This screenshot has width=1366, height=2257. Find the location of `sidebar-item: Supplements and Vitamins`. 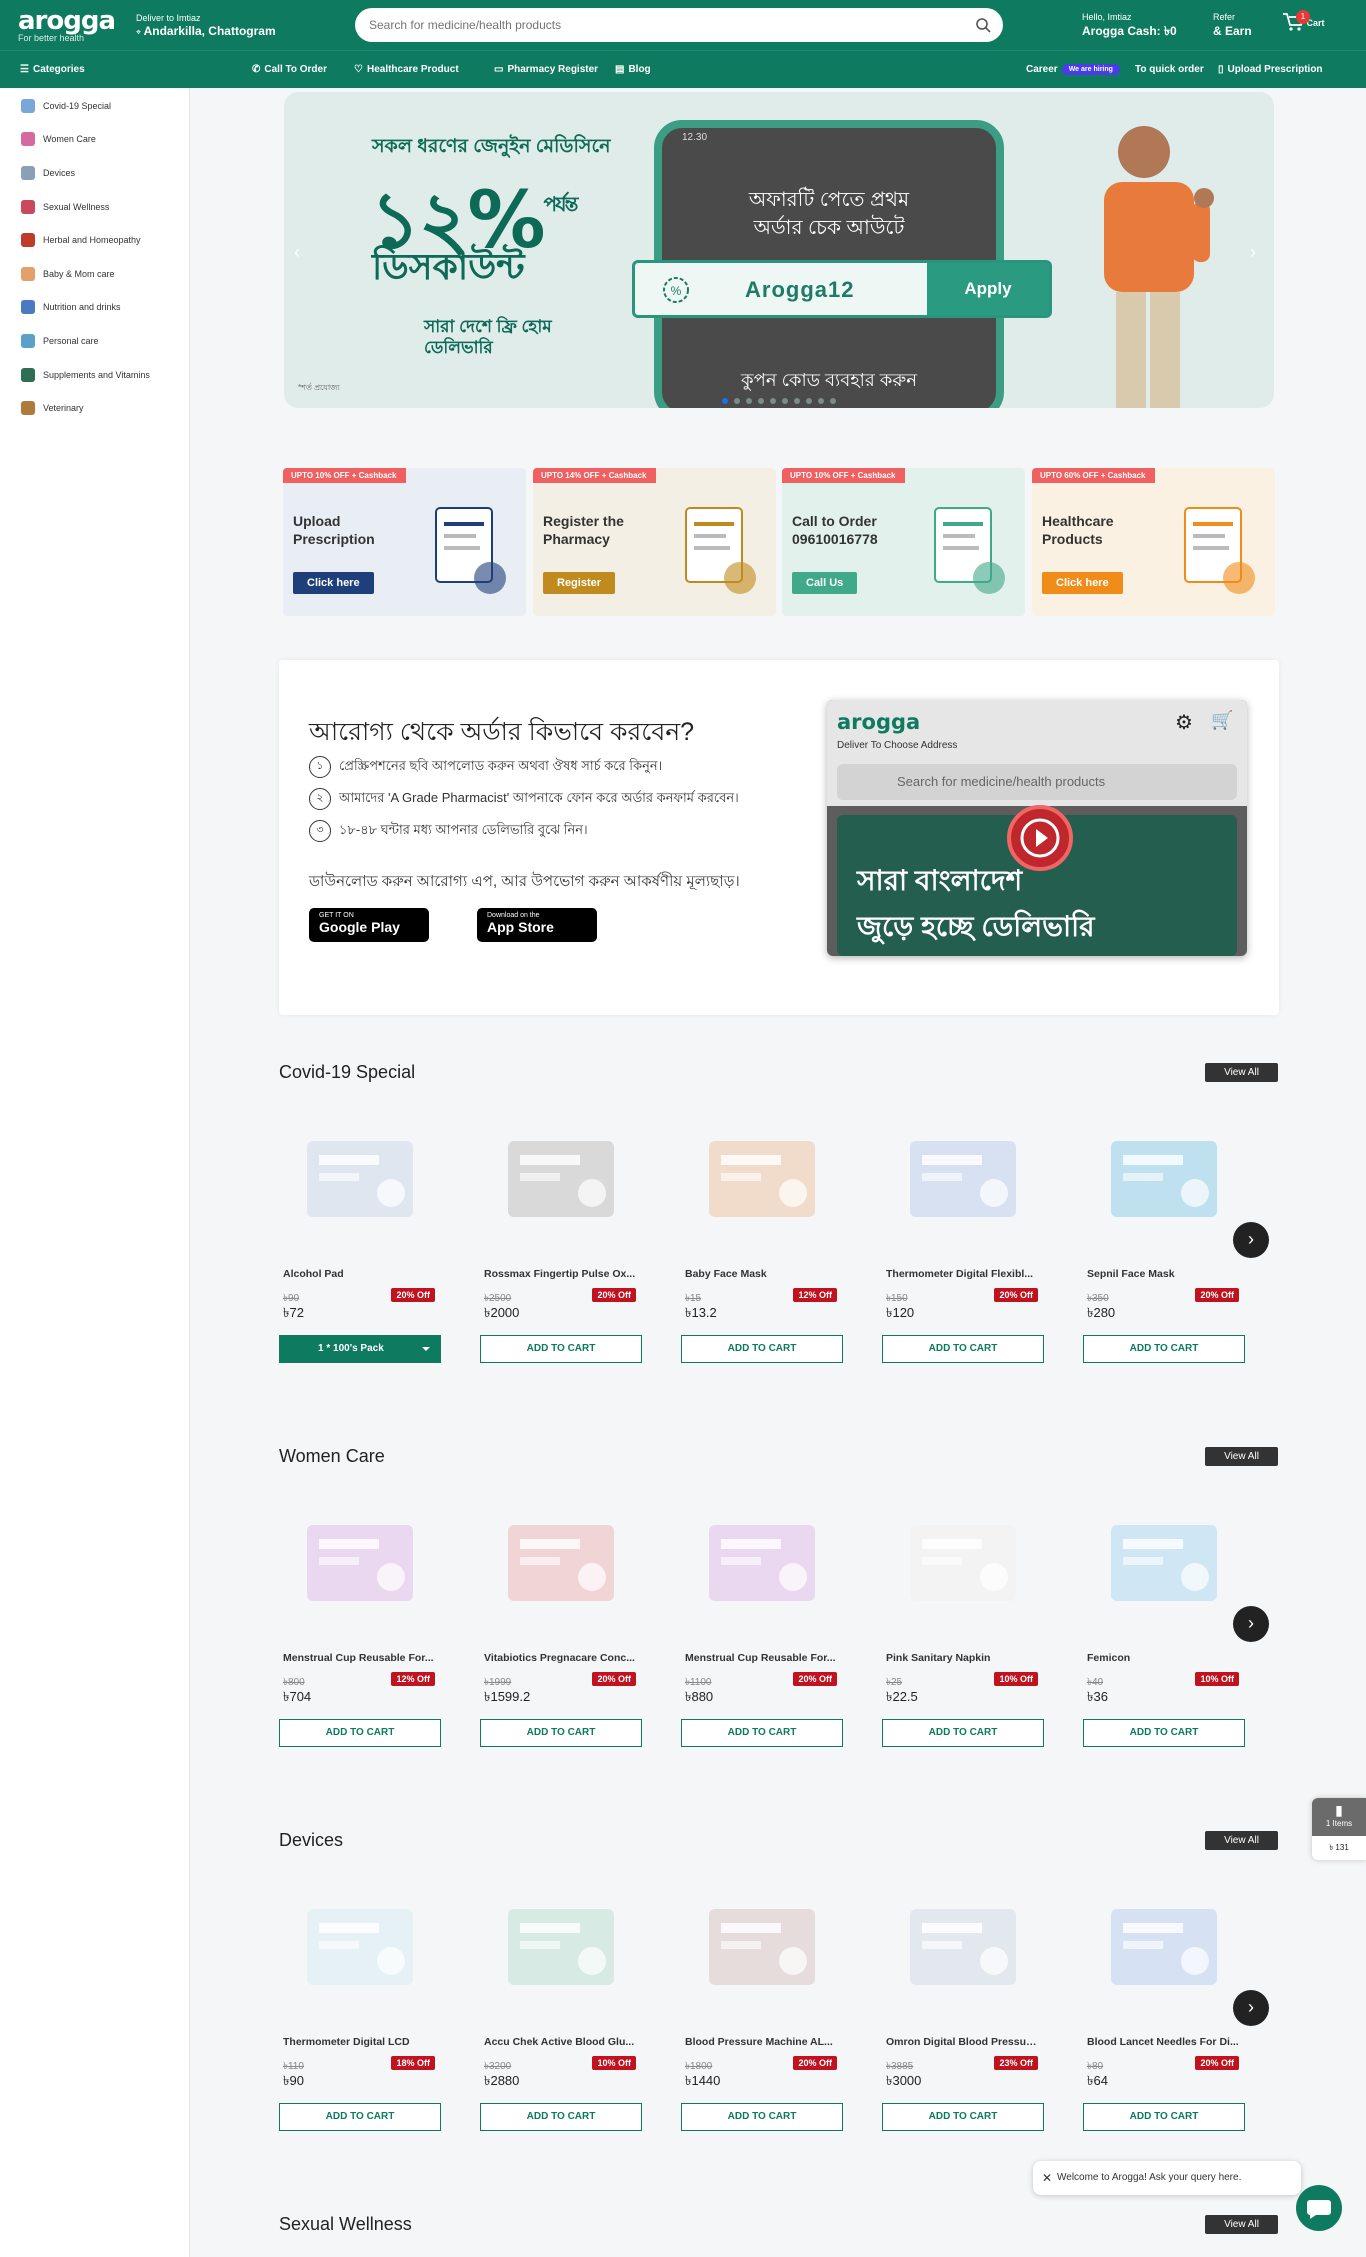

sidebar-item: Supplements and Vitamins is located at coordinates (94, 375).